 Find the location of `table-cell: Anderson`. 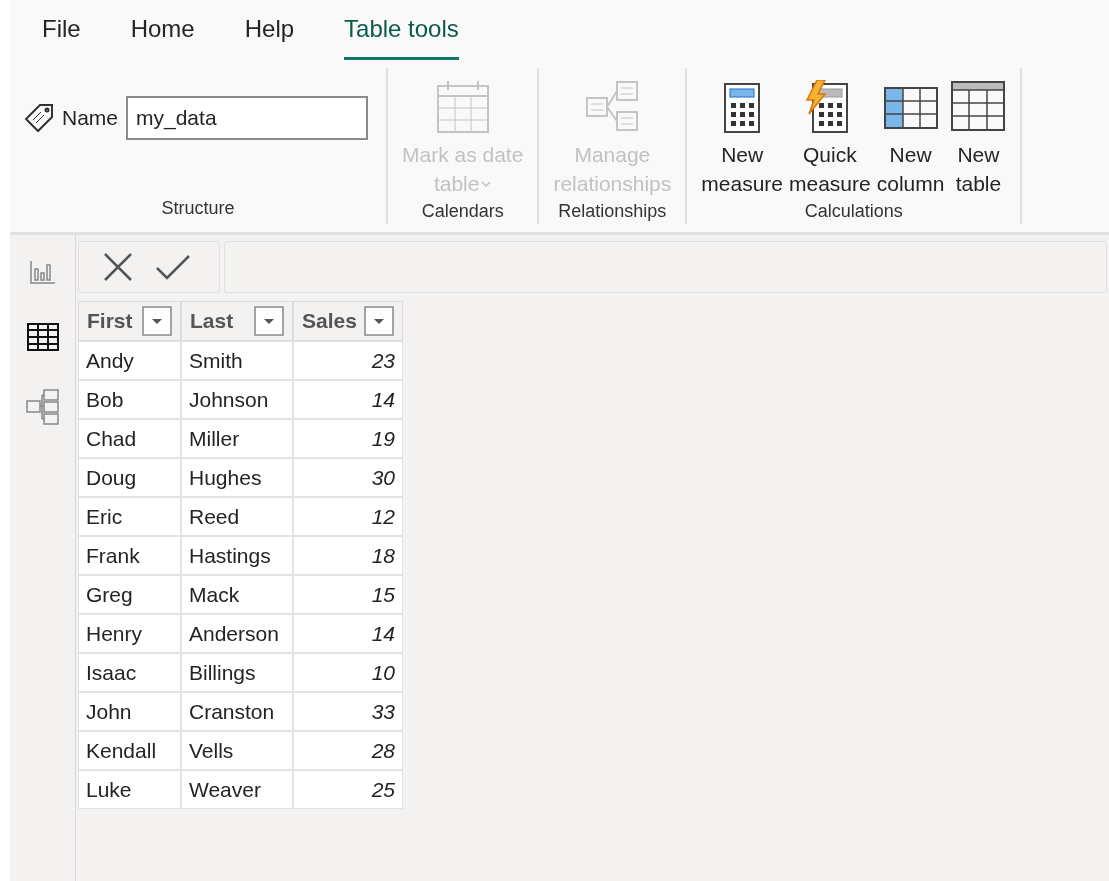

table-cell: Anderson is located at coordinates (237, 633).